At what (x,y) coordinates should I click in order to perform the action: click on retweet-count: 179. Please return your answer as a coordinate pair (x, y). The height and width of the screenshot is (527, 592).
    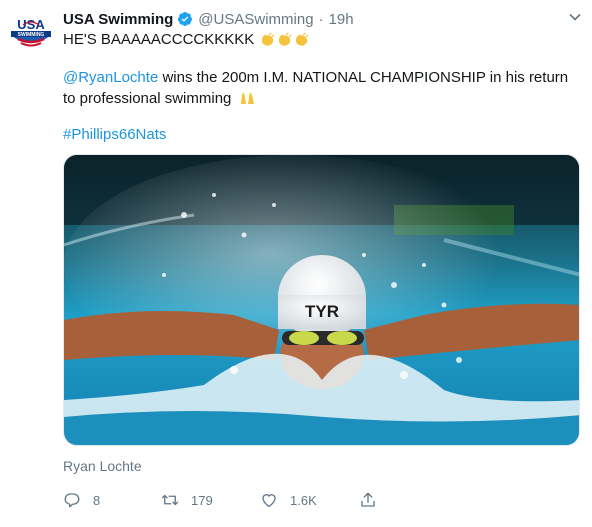
    Looking at the image, I should click on (202, 500).